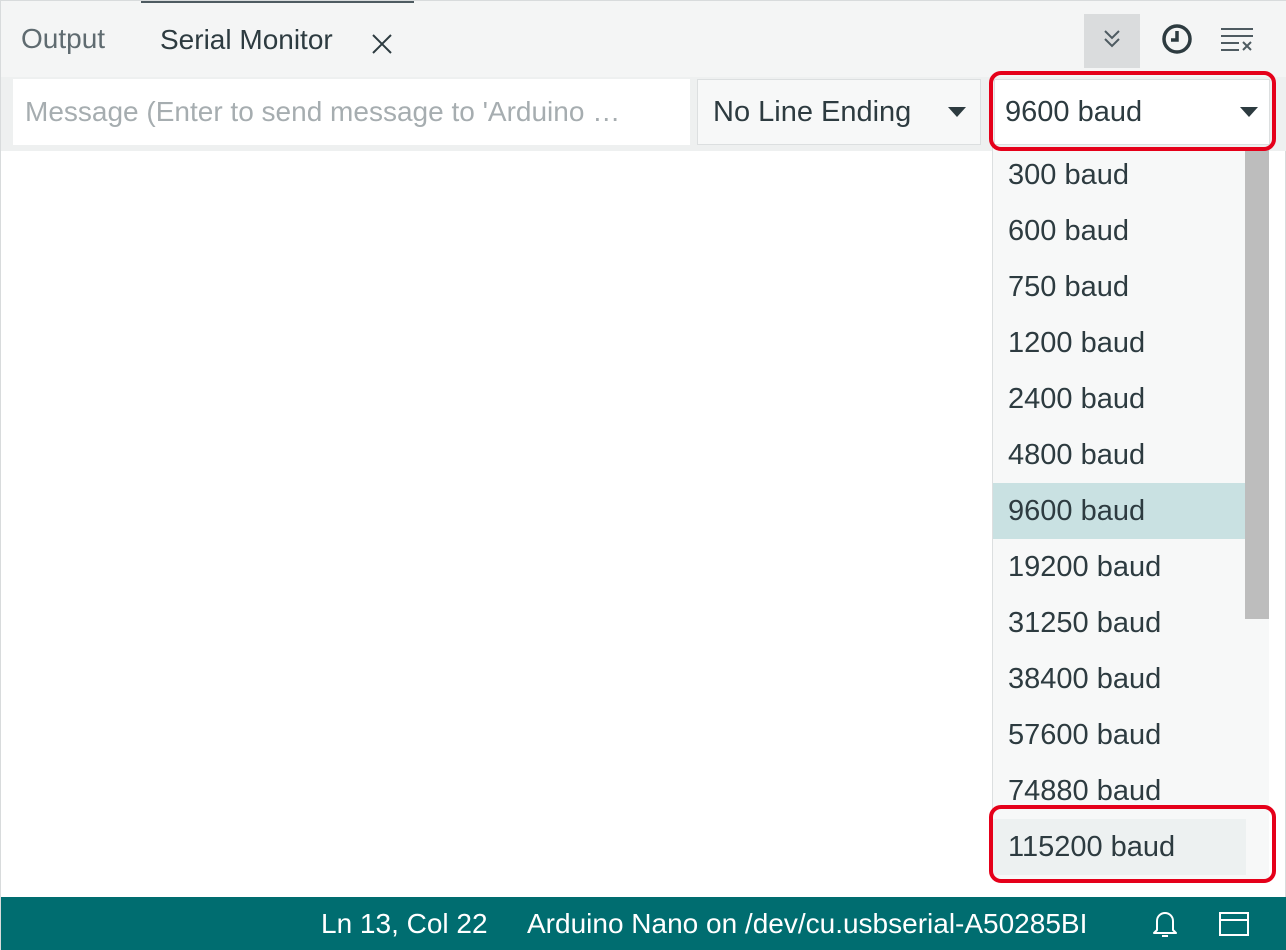  Describe the element at coordinates (1074, 111) in the screenshot. I see `baud-rate-value: 9600 baud` at that location.